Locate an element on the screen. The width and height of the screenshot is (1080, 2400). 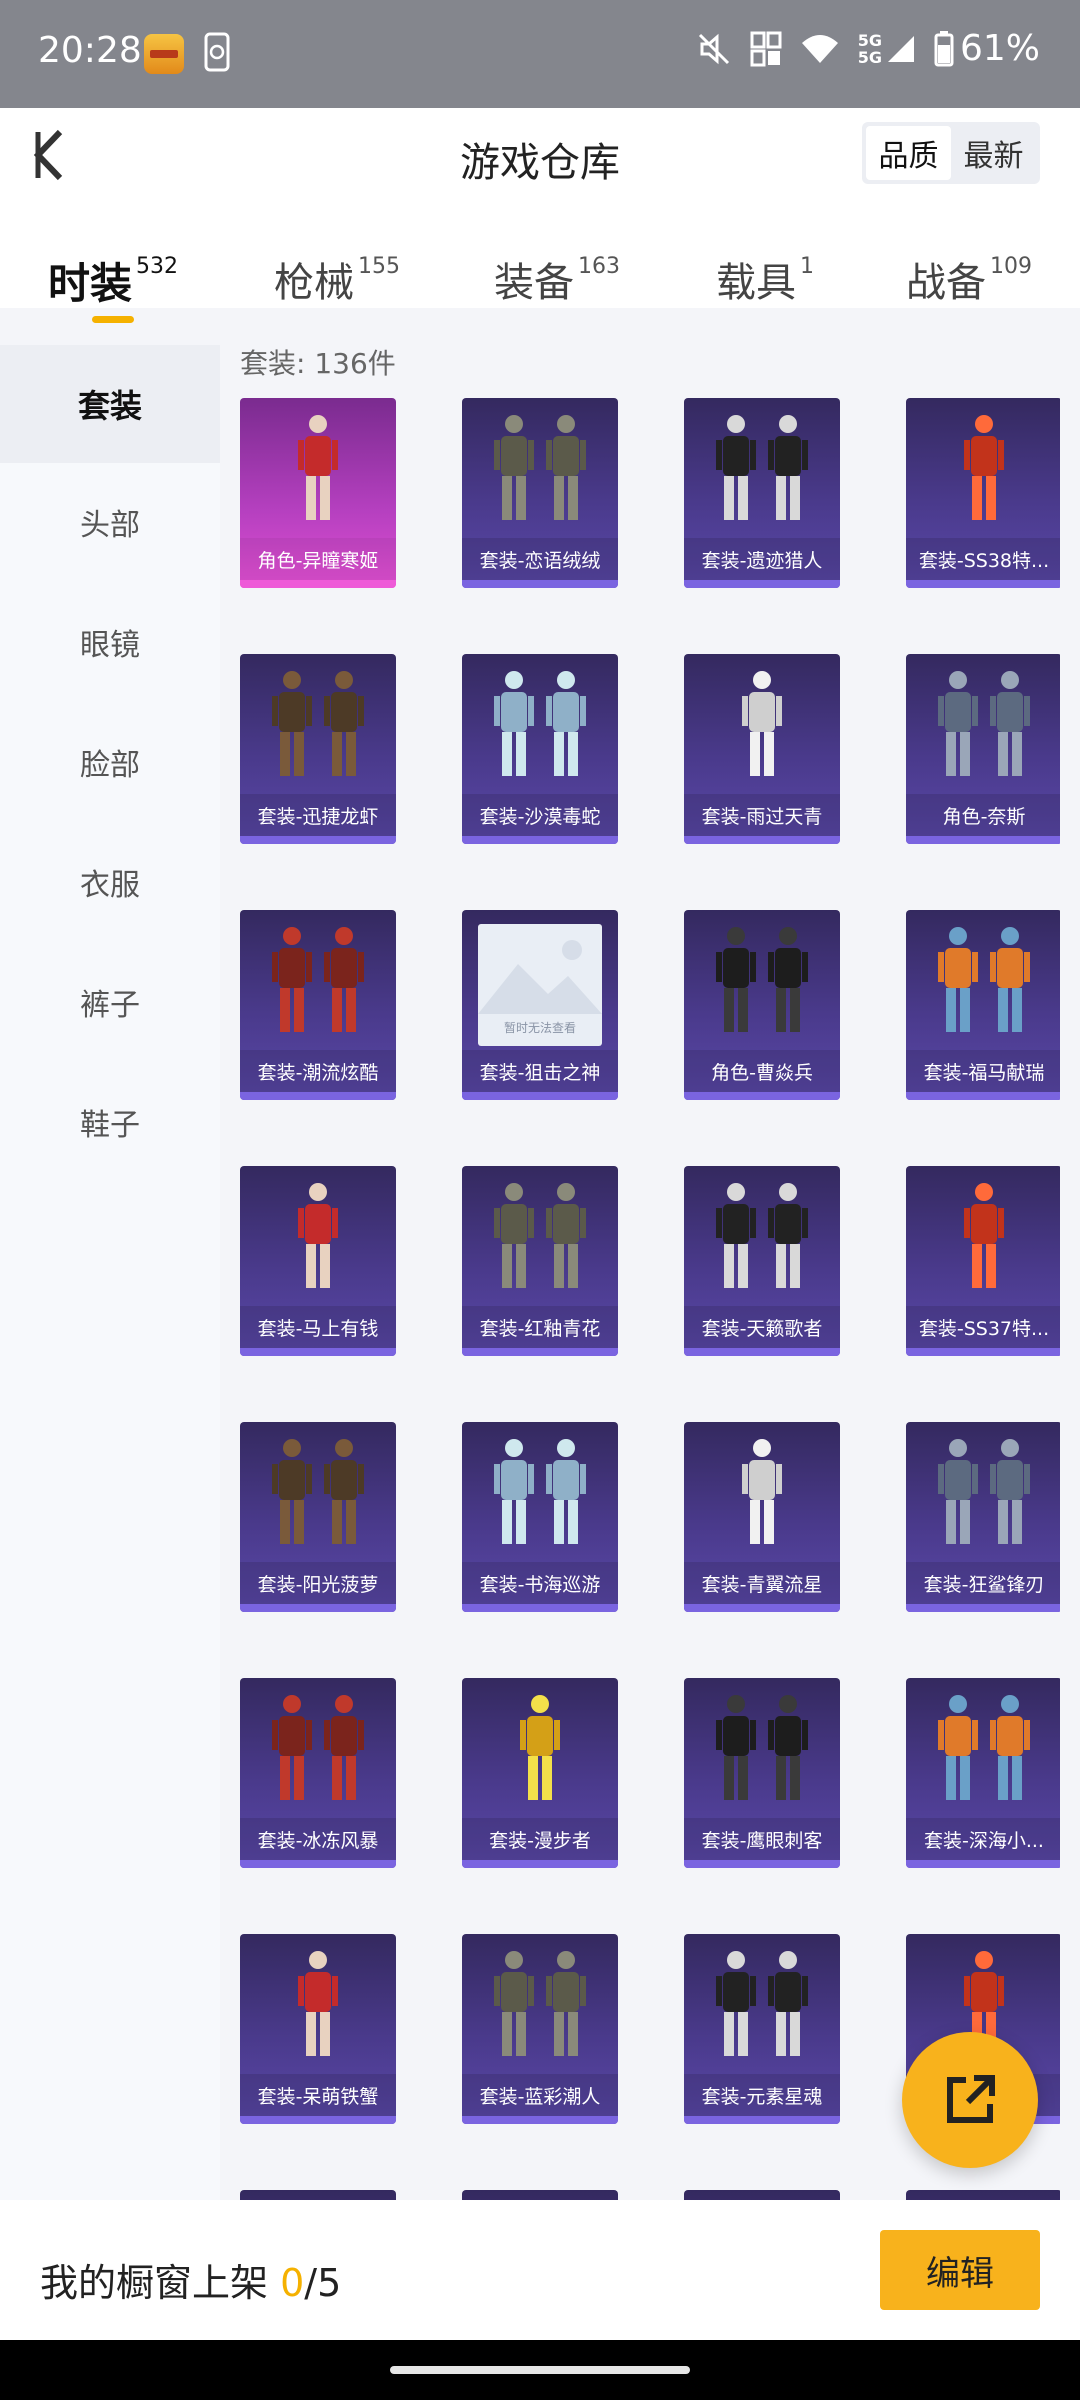
item-card: 套装-潮流炫酷 is located at coordinates (318, 1005).